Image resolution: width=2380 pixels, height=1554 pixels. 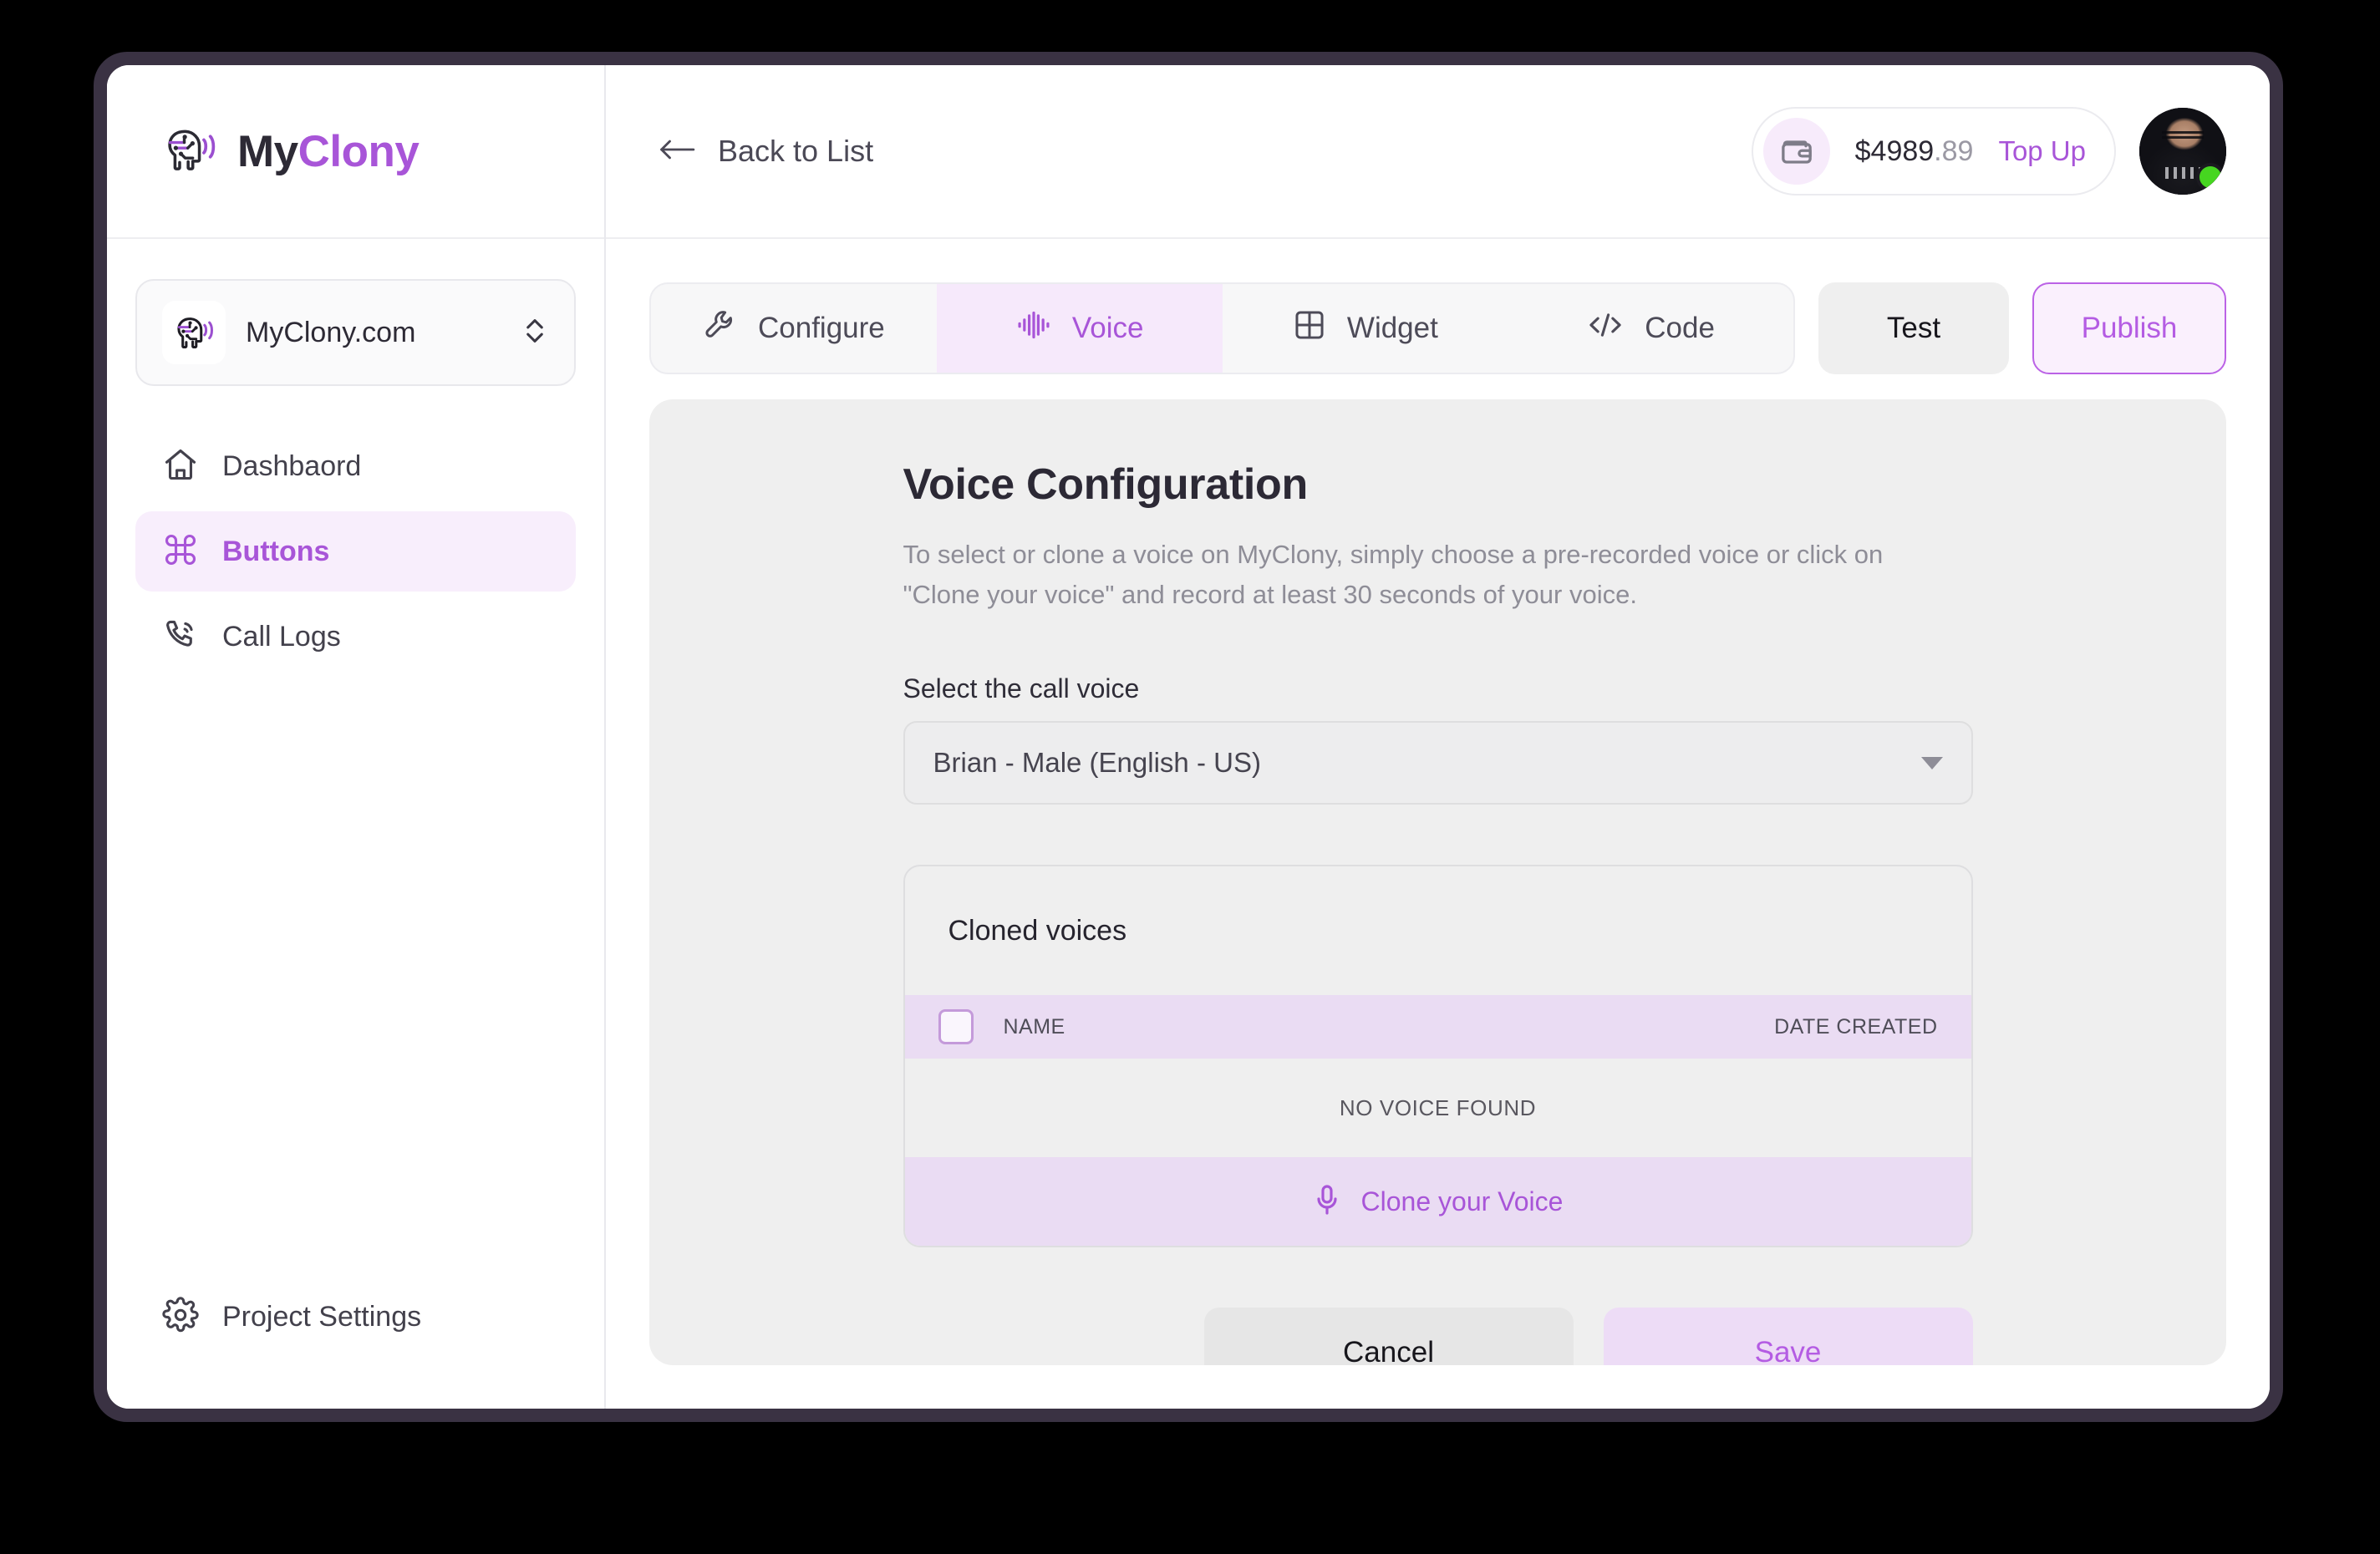 What do you see at coordinates (180, 466) in the screenshot?
I see `home-icon` at bounding box center [180, 466].